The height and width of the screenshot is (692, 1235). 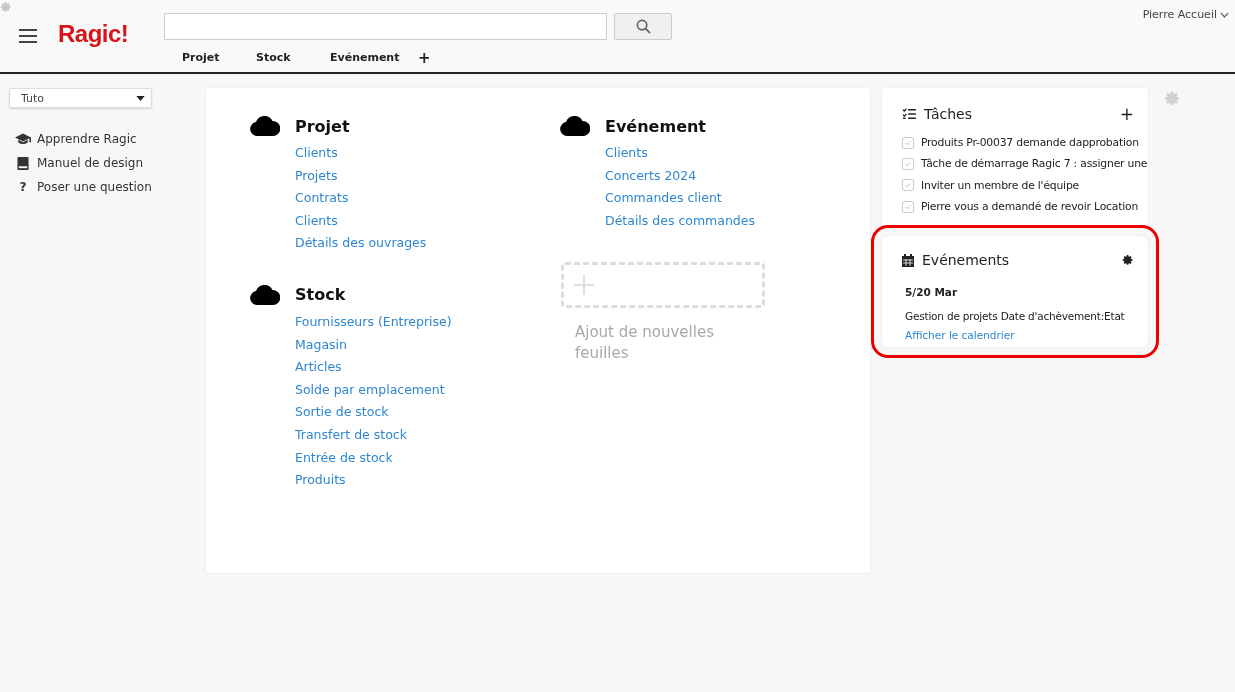 I want to click on sheet-link: Produits, so click(x=427, y=480).